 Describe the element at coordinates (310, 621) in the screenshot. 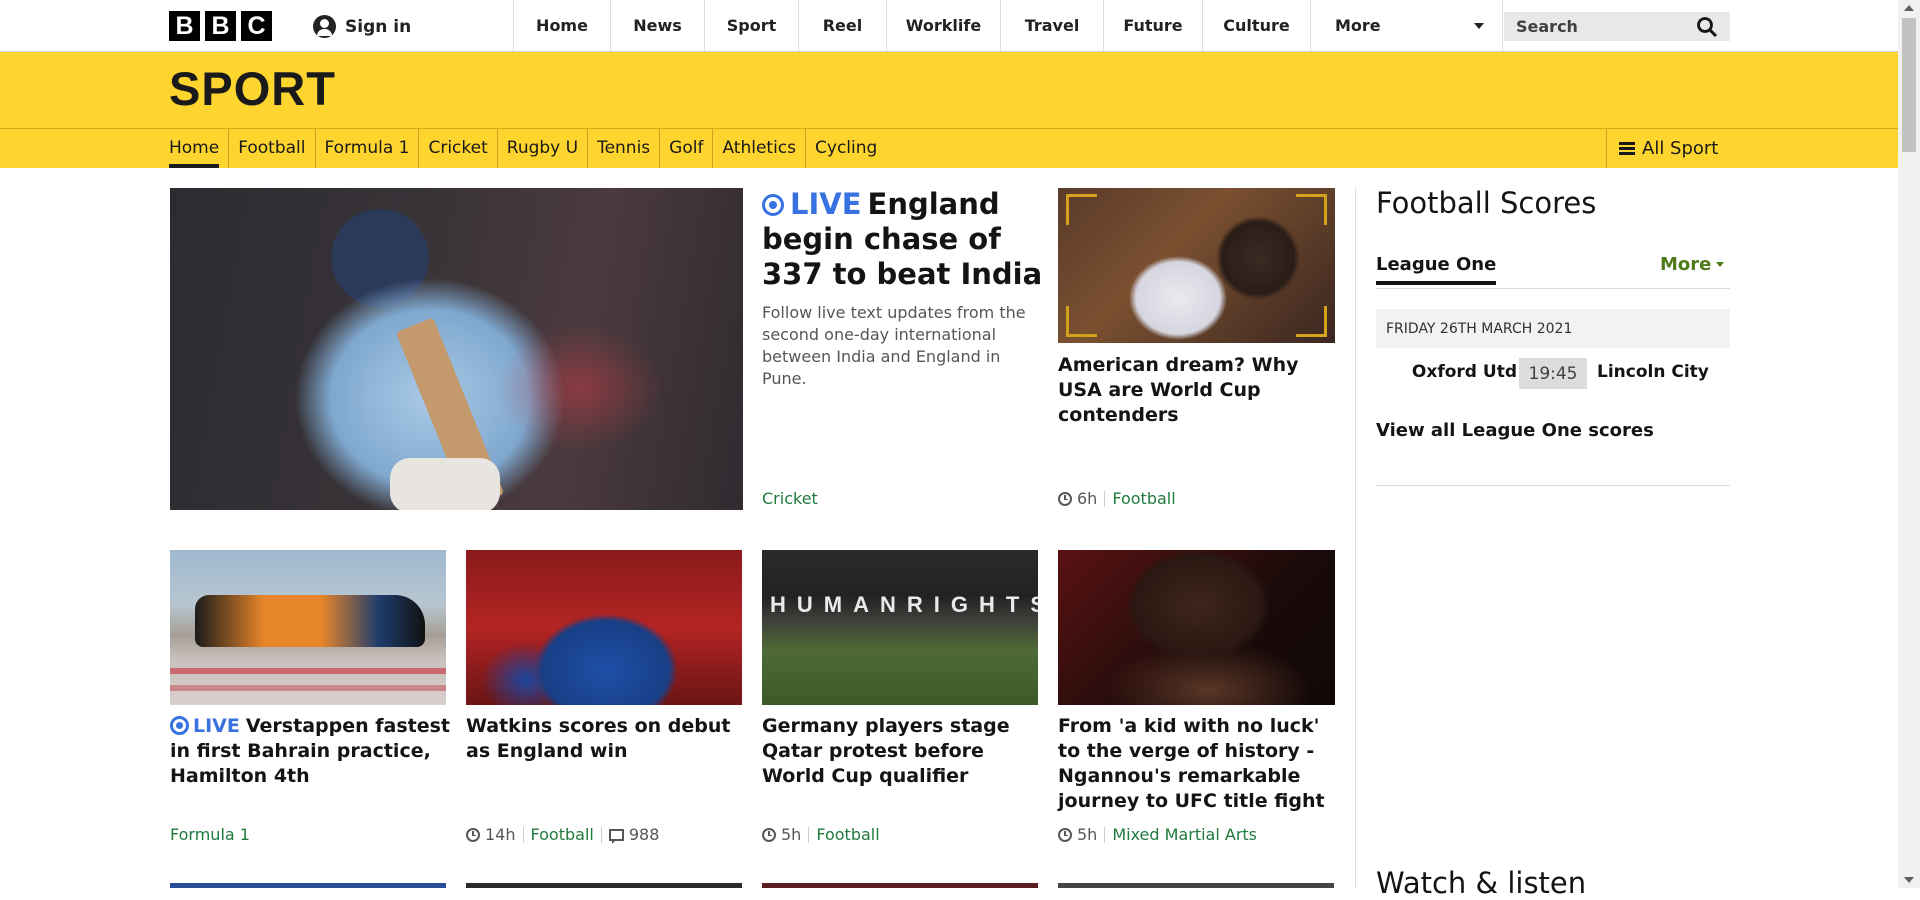

I see `f1-car-shape` at that location.